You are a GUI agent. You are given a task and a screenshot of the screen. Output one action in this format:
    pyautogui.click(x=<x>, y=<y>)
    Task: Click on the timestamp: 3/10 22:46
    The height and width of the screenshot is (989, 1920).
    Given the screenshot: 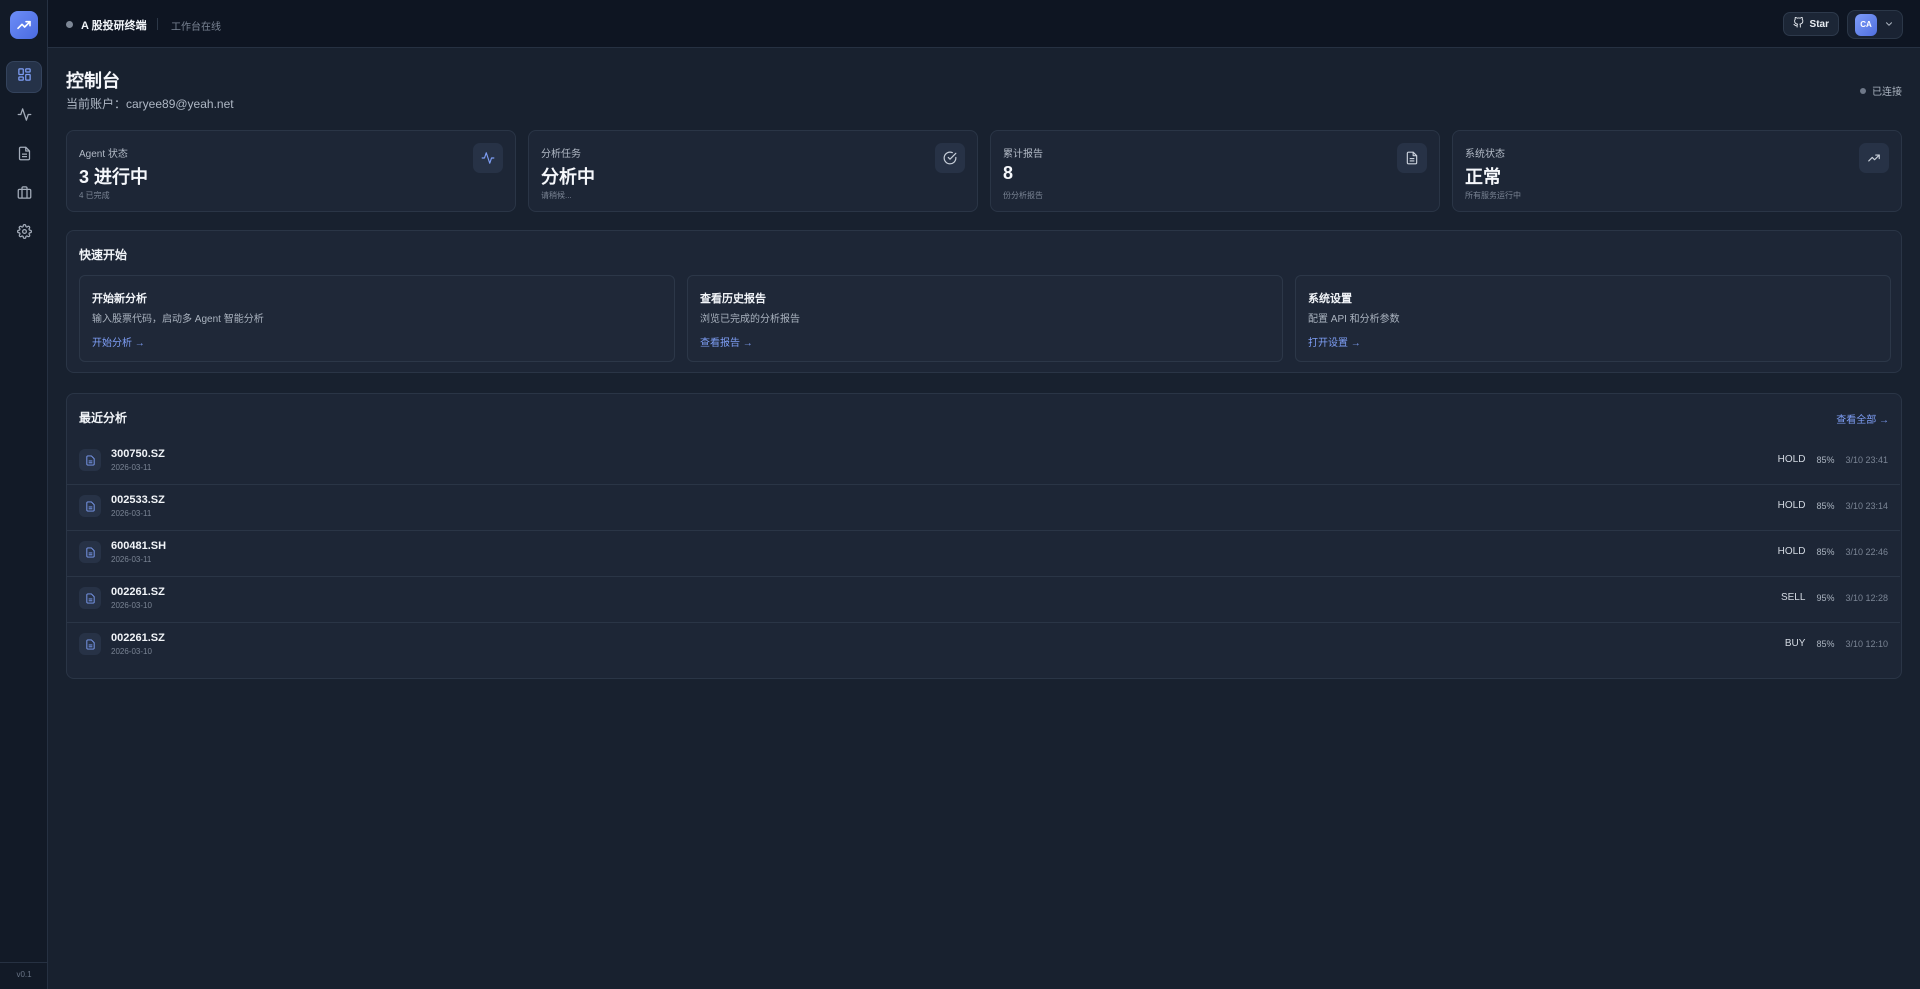 What is the action you would take?
    pyautogui.click(x=1866, y=551)
    